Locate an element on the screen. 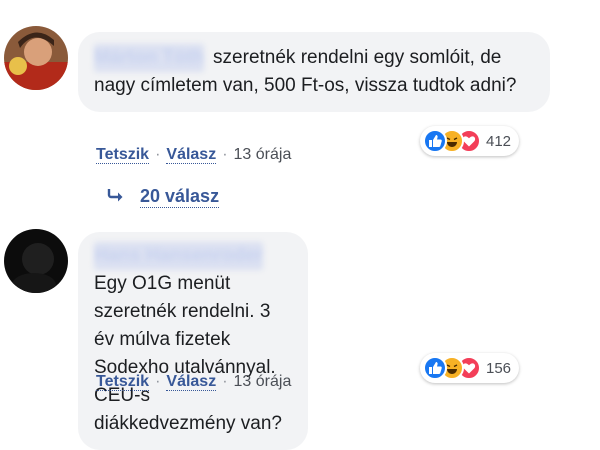 The width and height of the screenshot is (600, 450). view-replies: 20 válasz is located at coordinates (163, 197).